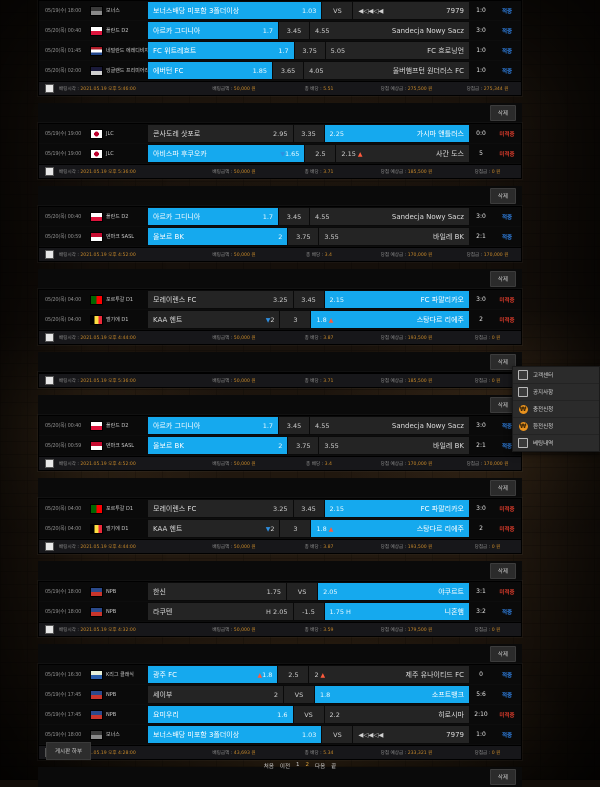 The height and width of the screenshot is (787, 600). What do you see at coordinates (221, 50) in the screenshot?
I see `home-pick: FC 위트레흐트 1.7` at bounding box center [221, 50].